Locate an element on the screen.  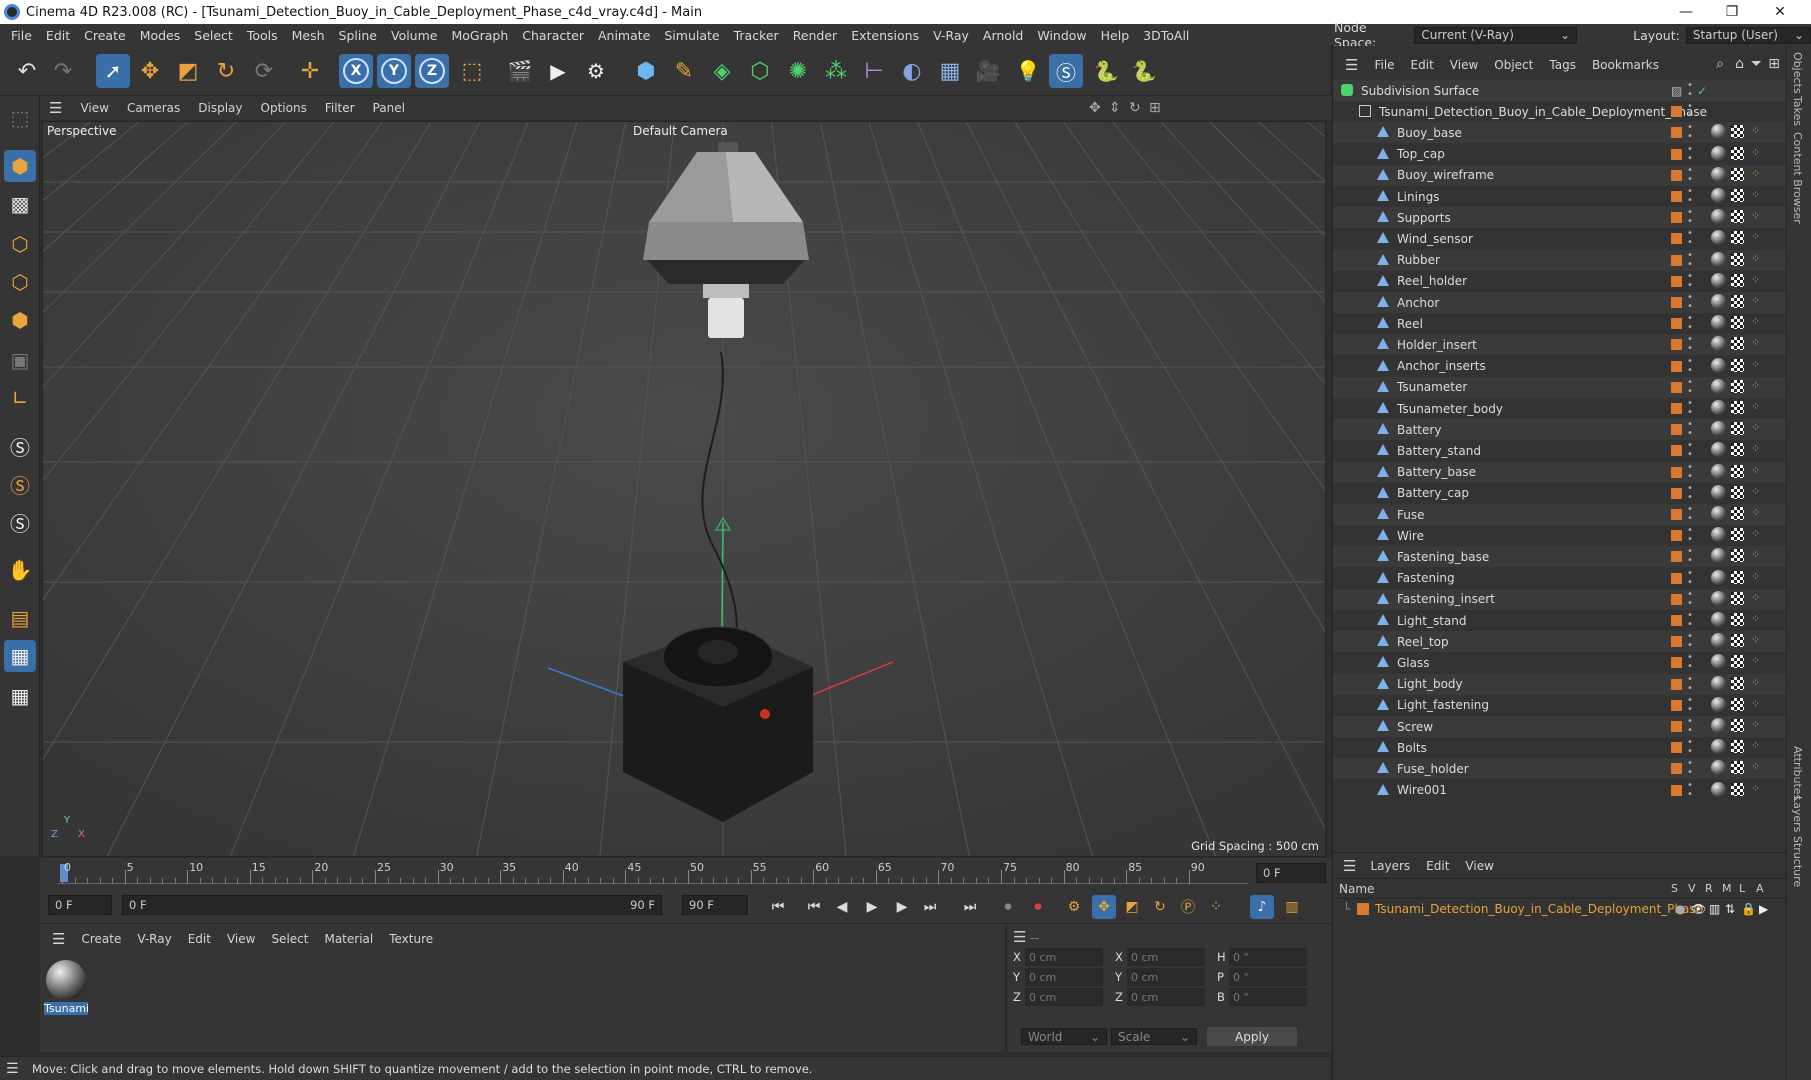
animation-icon: ▶ is located at coordinates (1763, 909).